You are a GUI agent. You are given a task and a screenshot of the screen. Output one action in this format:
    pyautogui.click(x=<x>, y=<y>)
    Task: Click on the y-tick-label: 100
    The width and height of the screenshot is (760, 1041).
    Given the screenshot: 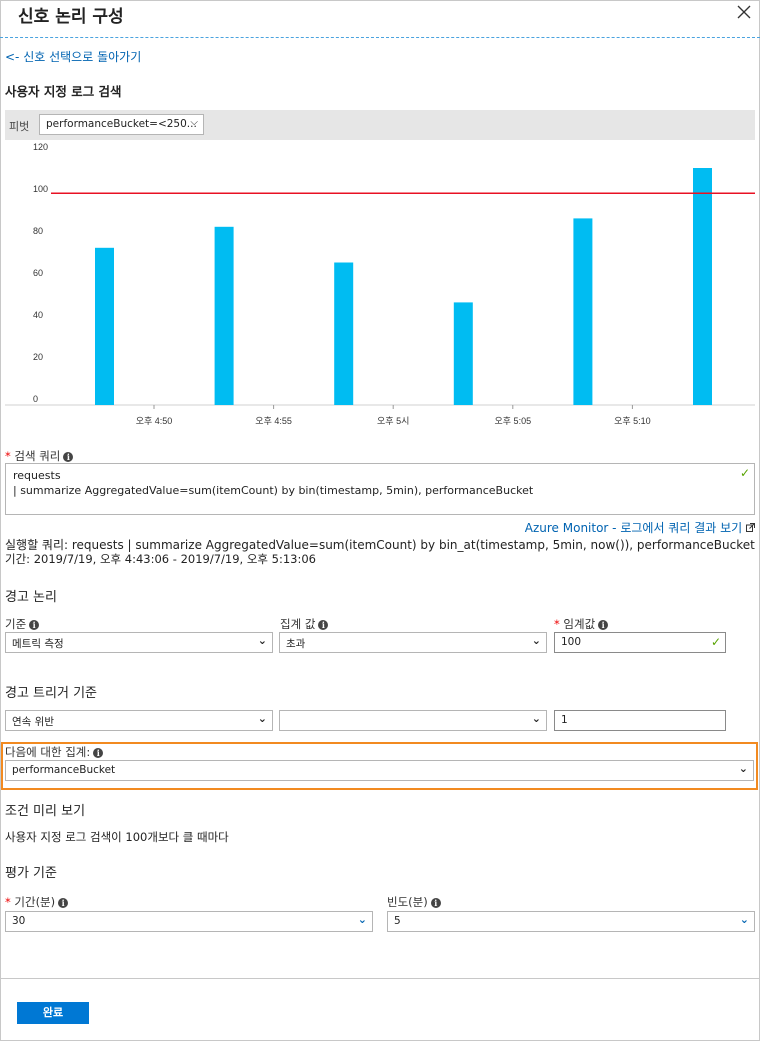 What is the action you would take?
    pyautogui.click(x=40, y=189)
    